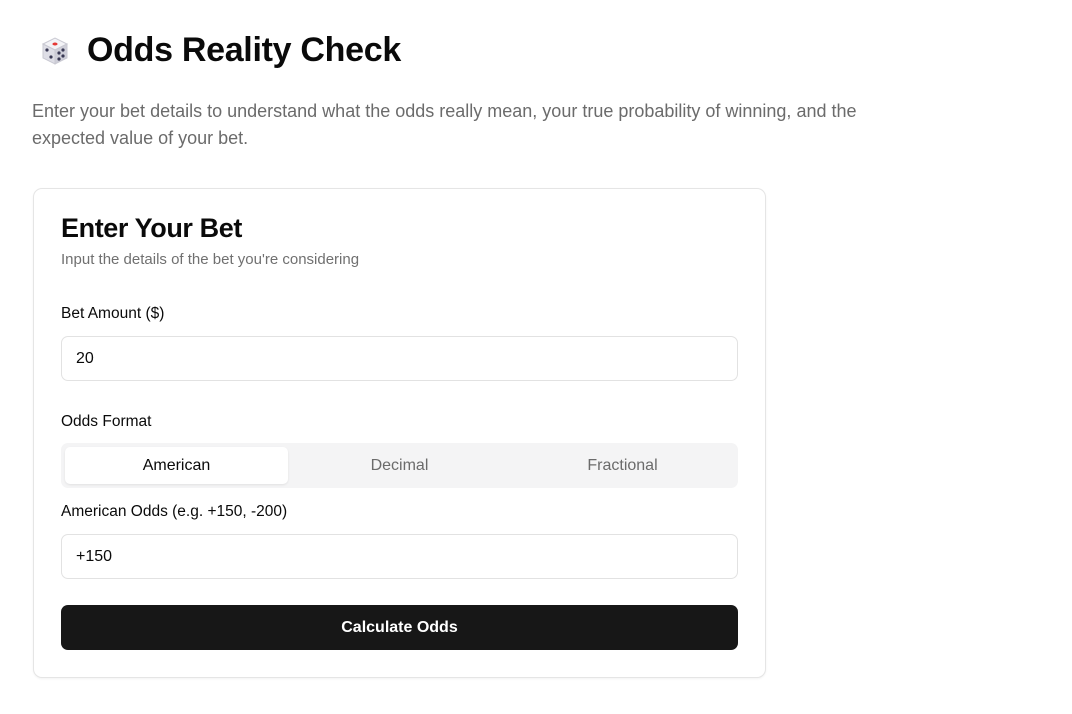  Describe the element at coordinates (399, 556) in the screenshot. I see `american-odds-input` at that location.